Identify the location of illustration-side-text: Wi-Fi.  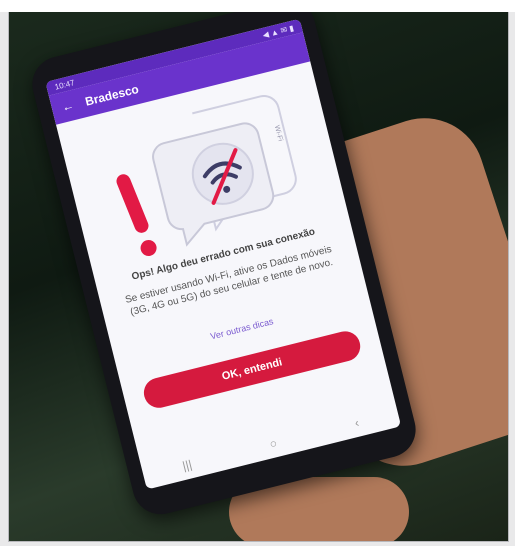
(278, 134).